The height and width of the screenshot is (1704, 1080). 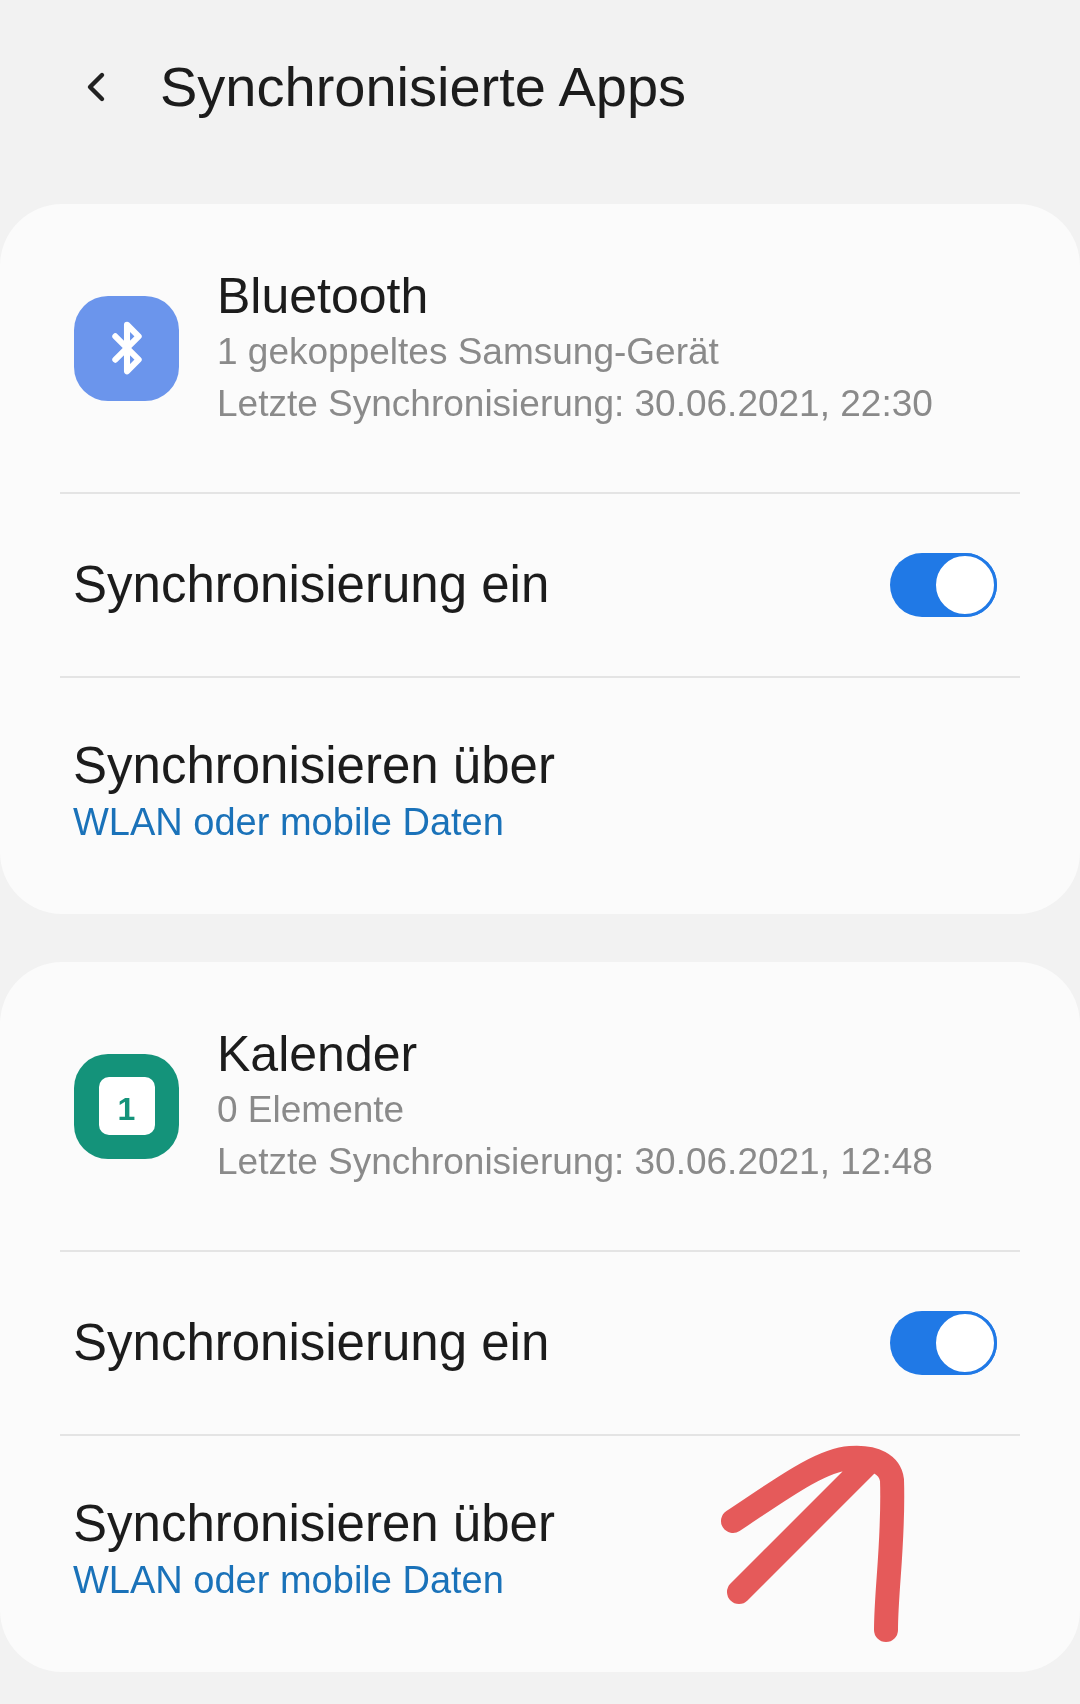 I want to click on last-sync-text: Letzte Synchronisierung: 30.06.2021, 12:48, so click(x=575, y=1162).